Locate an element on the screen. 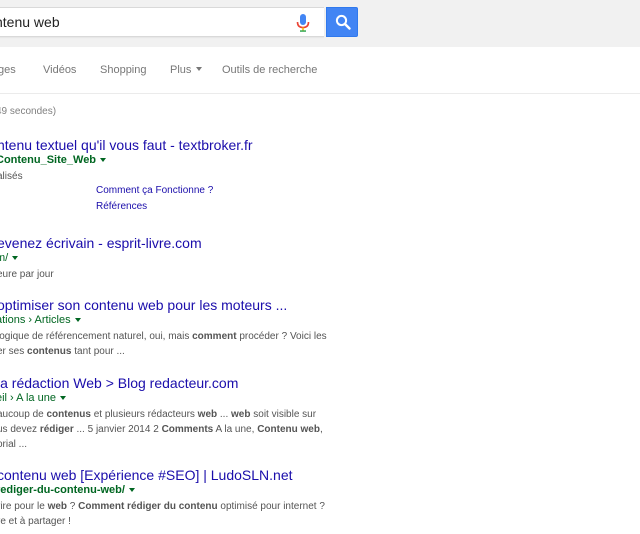 This screenshot has height=534, width=640. snippet-bold: Comments is located at coordinates (187, 429).